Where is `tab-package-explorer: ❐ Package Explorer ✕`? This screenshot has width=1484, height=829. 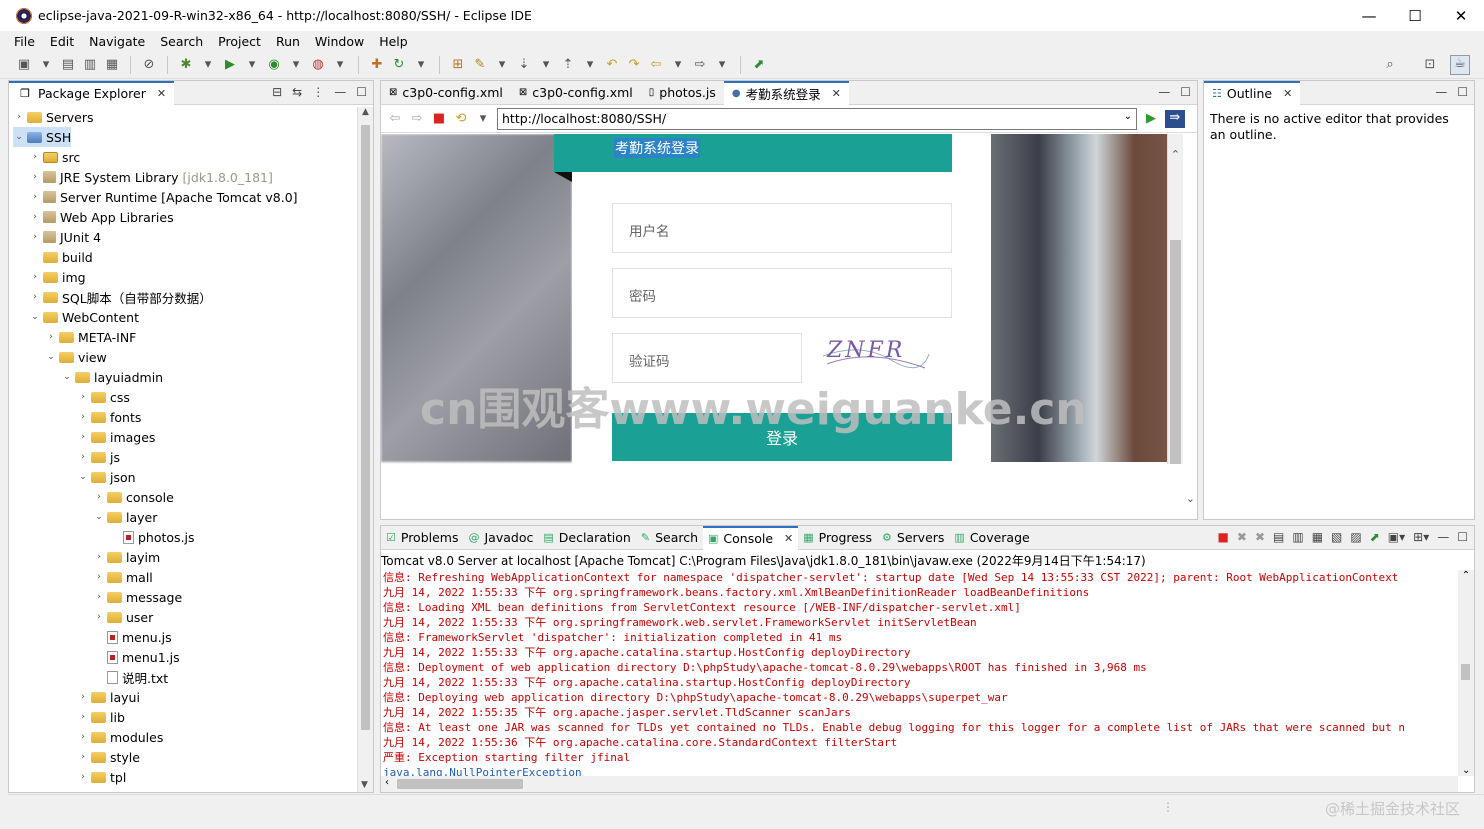 tab-package-explorer: ❐ Package Explorer ✕ is located at coordinates (92, 92).